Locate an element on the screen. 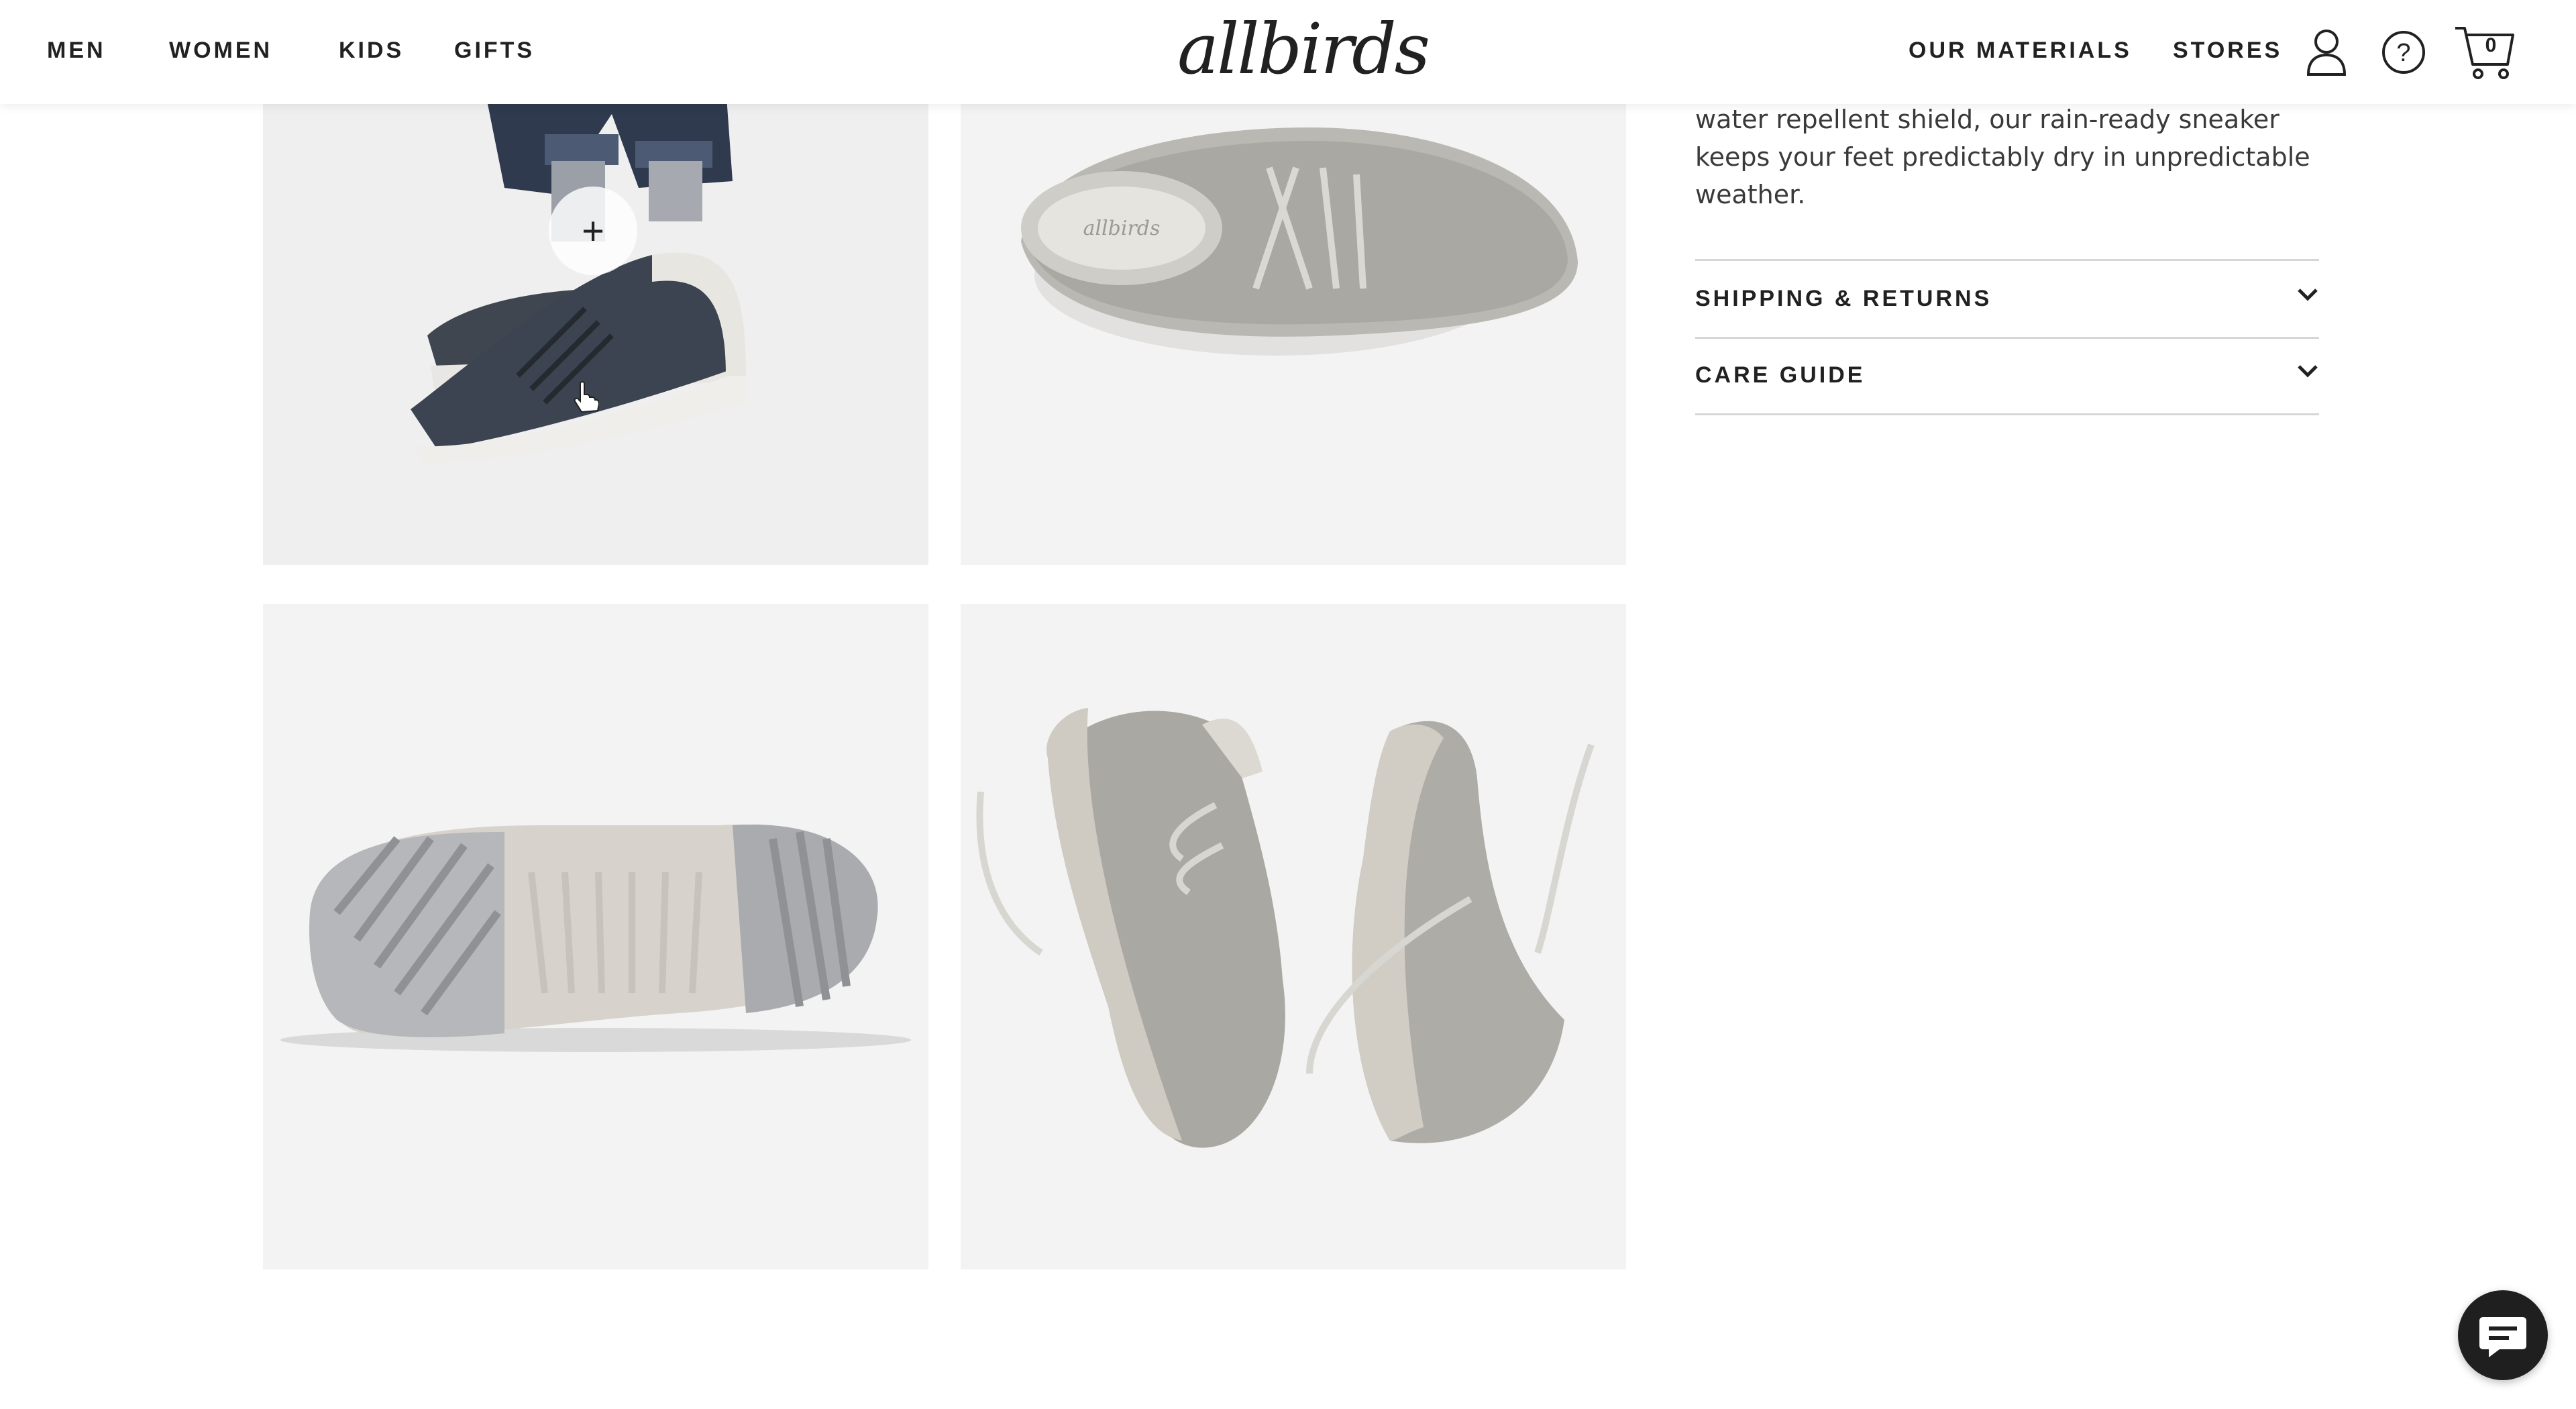 This screenshot has height=1409, width=2576. product-image-model-wearing: + is located at coordinates (595, 326).